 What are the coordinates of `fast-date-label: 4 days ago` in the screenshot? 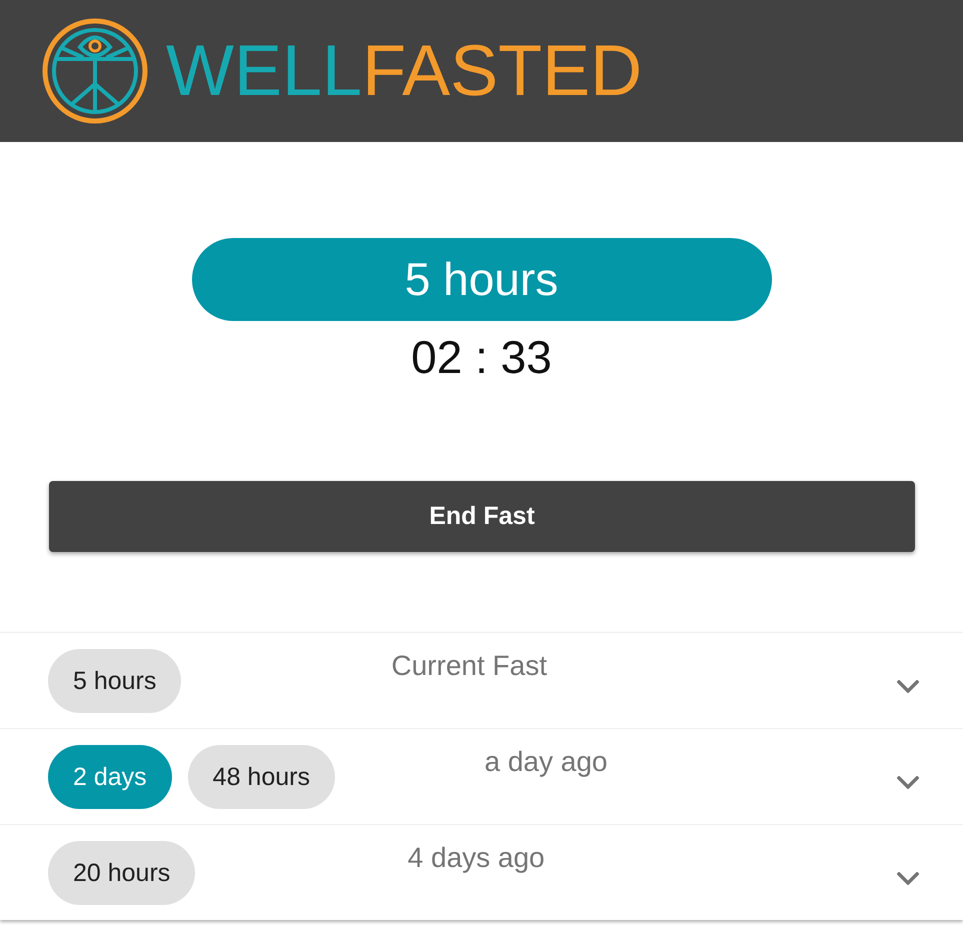 It's located at (476, 858).